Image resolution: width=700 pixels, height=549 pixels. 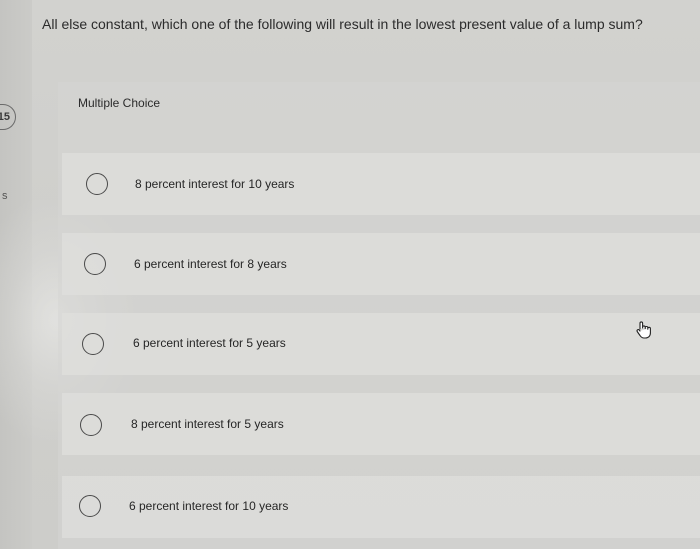 What do you see at coordinates (215, 184) in the screenshot?
I see `answer-option-label: 8 percent interest for 10 years` at bounding box center [215, 184].